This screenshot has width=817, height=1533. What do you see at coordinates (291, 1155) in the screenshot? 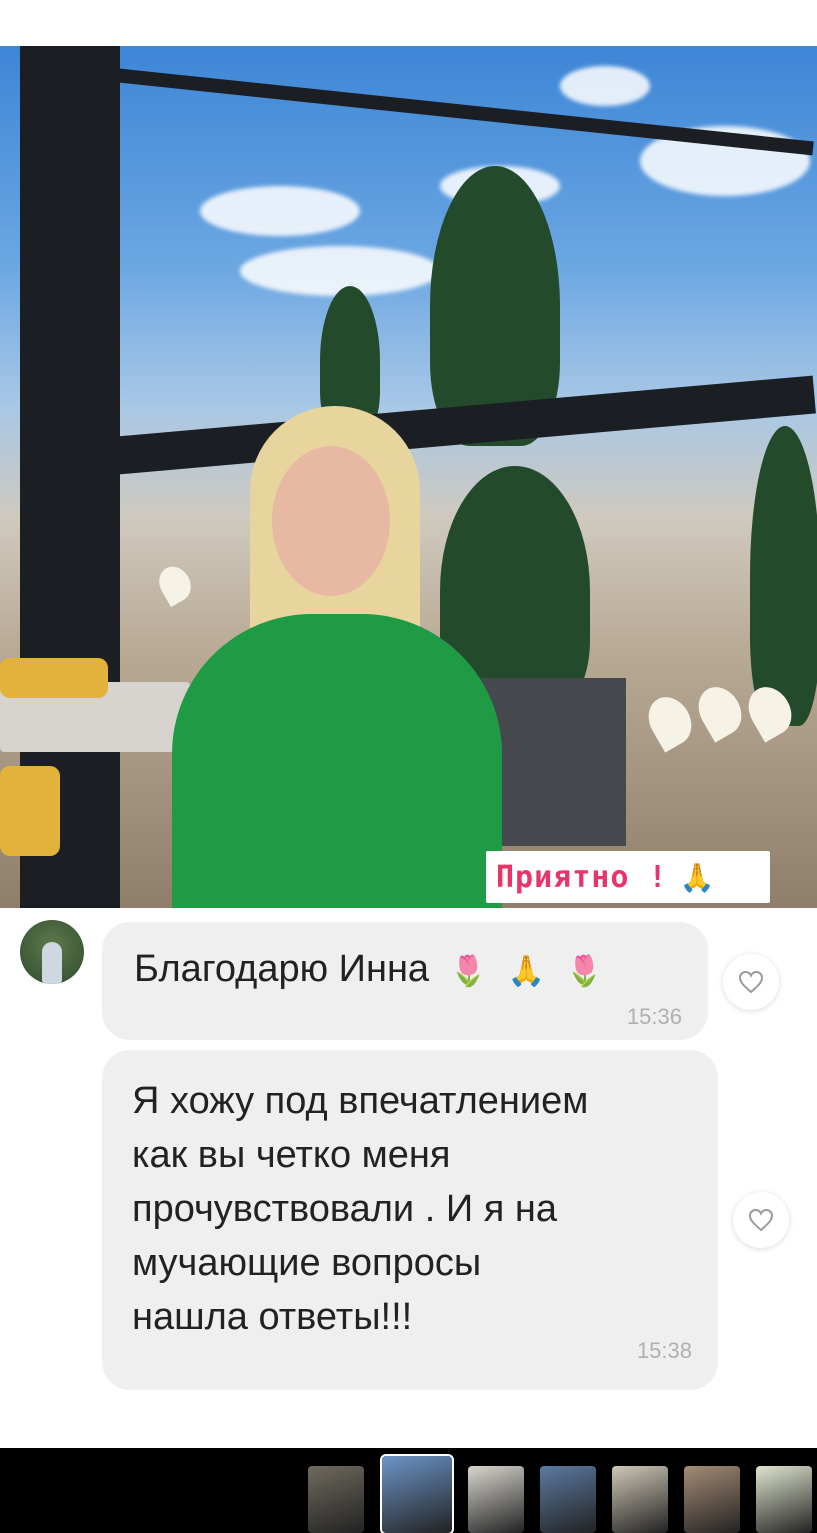
I see `message-line: как вы четко меня` at bounding box center [291, 1155].